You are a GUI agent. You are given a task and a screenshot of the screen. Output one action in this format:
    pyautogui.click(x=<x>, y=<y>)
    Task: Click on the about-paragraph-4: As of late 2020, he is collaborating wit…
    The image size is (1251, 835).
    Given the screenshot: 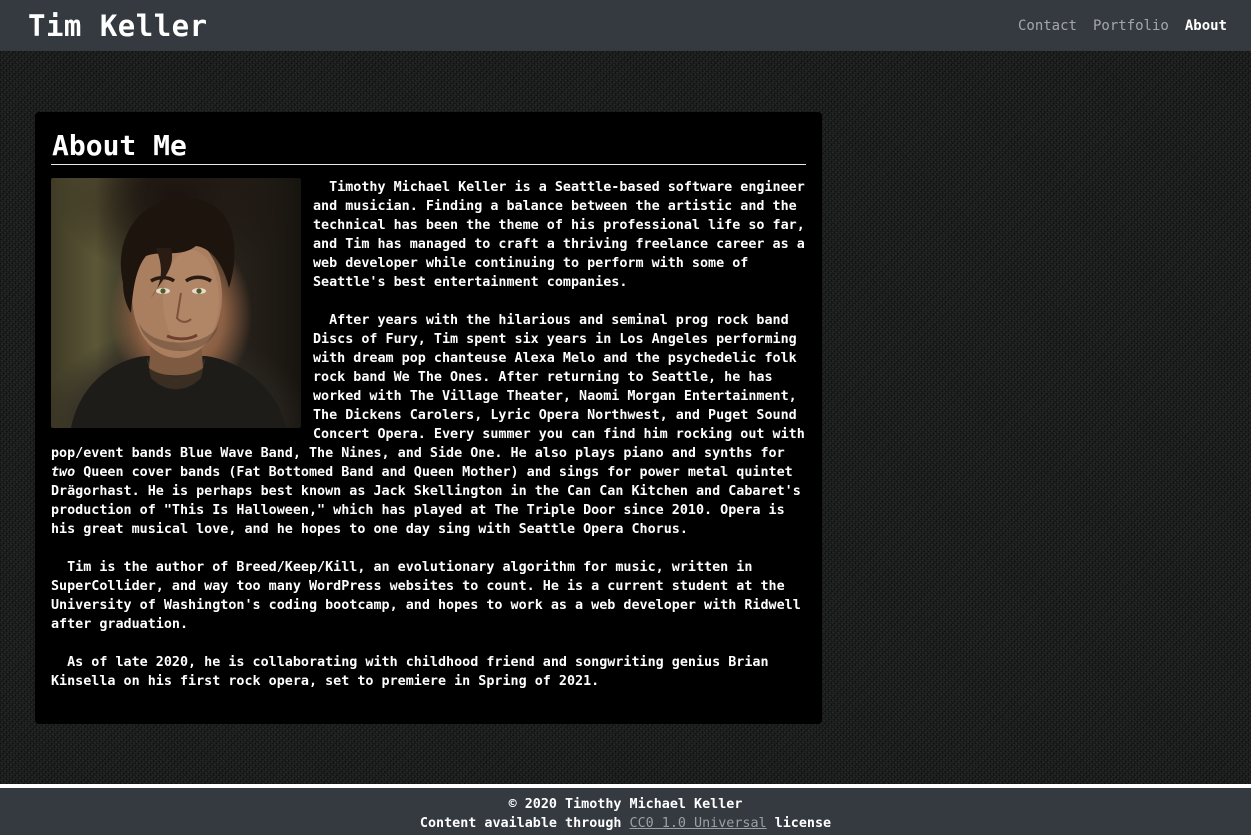 What is the action you would take?
    pyautogui.click(x=410, y=672)
    